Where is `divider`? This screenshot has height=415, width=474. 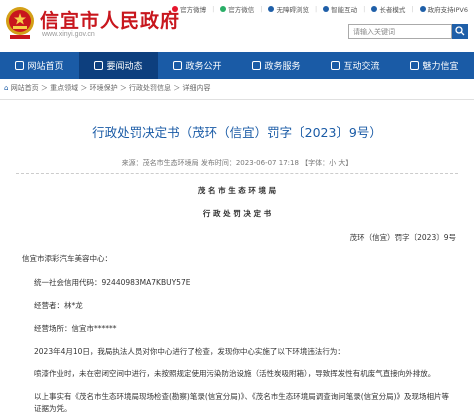 divider is located at coordinates (237, 173).